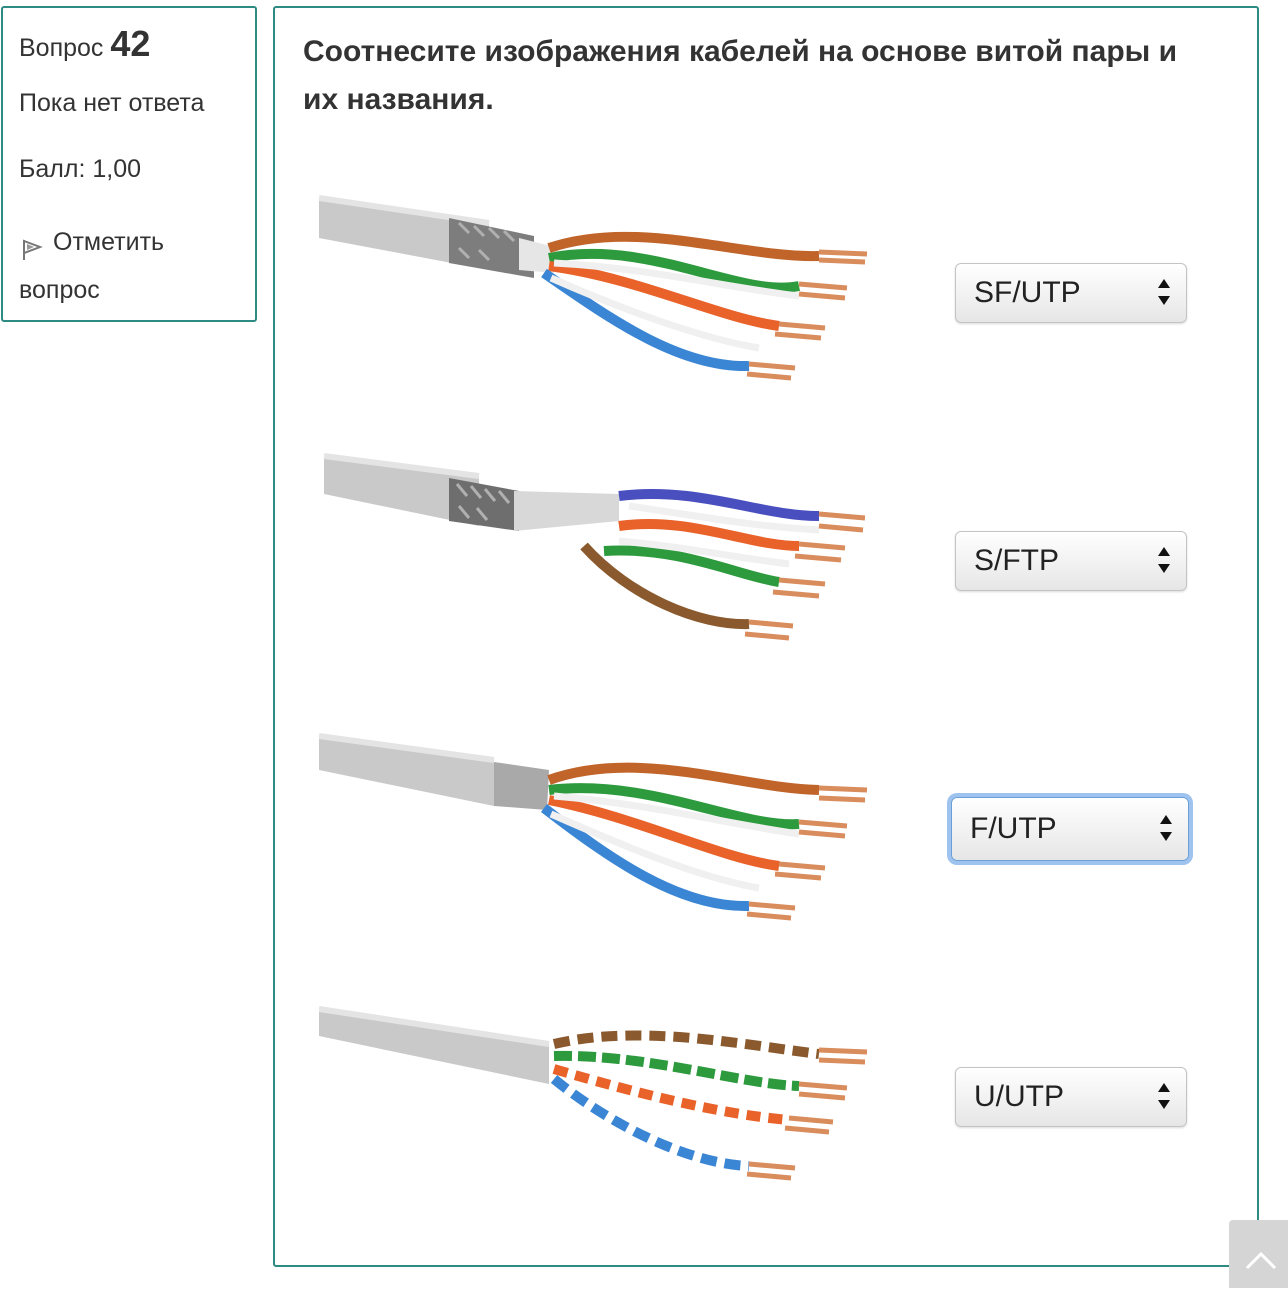 This screenshot has width=1288, height=1293. Describe the element at coordinates (80, 169) in the screenshot. I see `question-grade: Балл: 1,00` at that location.